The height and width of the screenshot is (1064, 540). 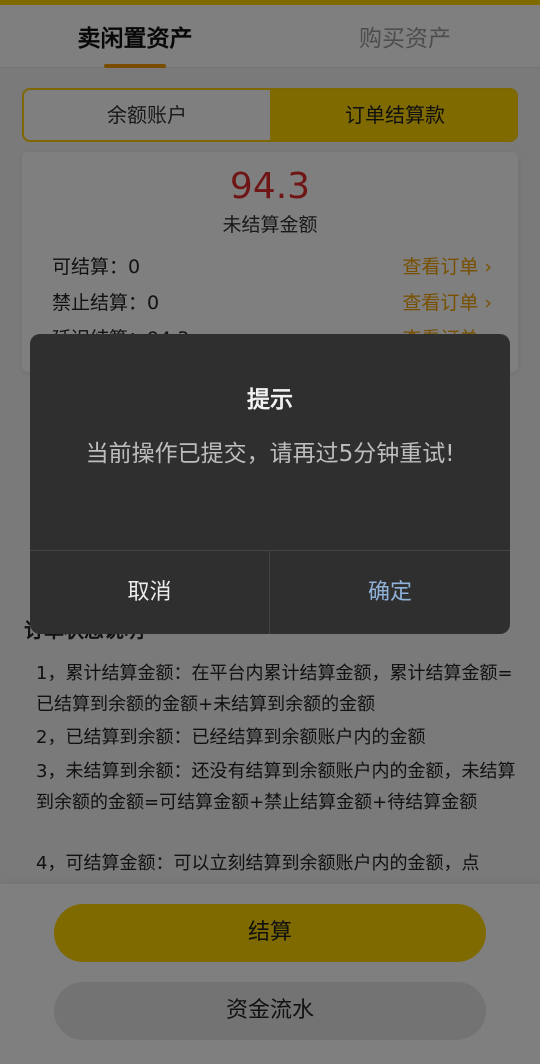 What do you see at coordinates (270, 454) in the screenshot?
I see `dialog-message: 当前操作已提交，请再过5分钟重试!` at bounding box center [270, 454].